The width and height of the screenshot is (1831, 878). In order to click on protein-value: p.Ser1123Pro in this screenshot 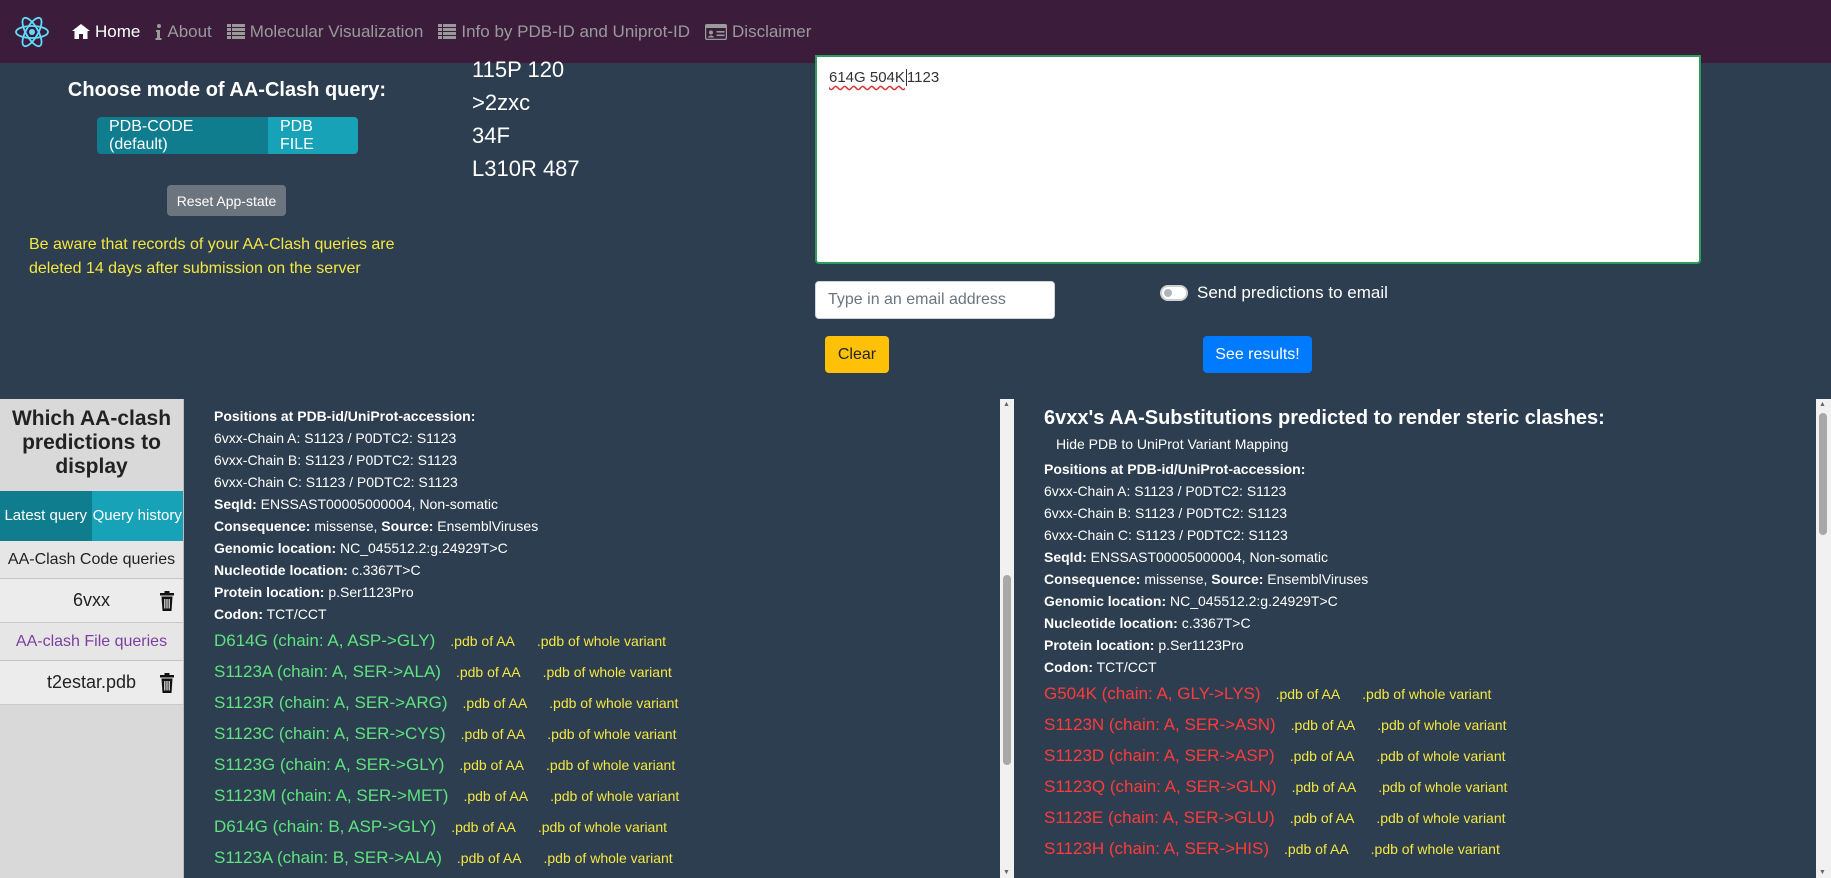, I will do `click(1201, 645)`.